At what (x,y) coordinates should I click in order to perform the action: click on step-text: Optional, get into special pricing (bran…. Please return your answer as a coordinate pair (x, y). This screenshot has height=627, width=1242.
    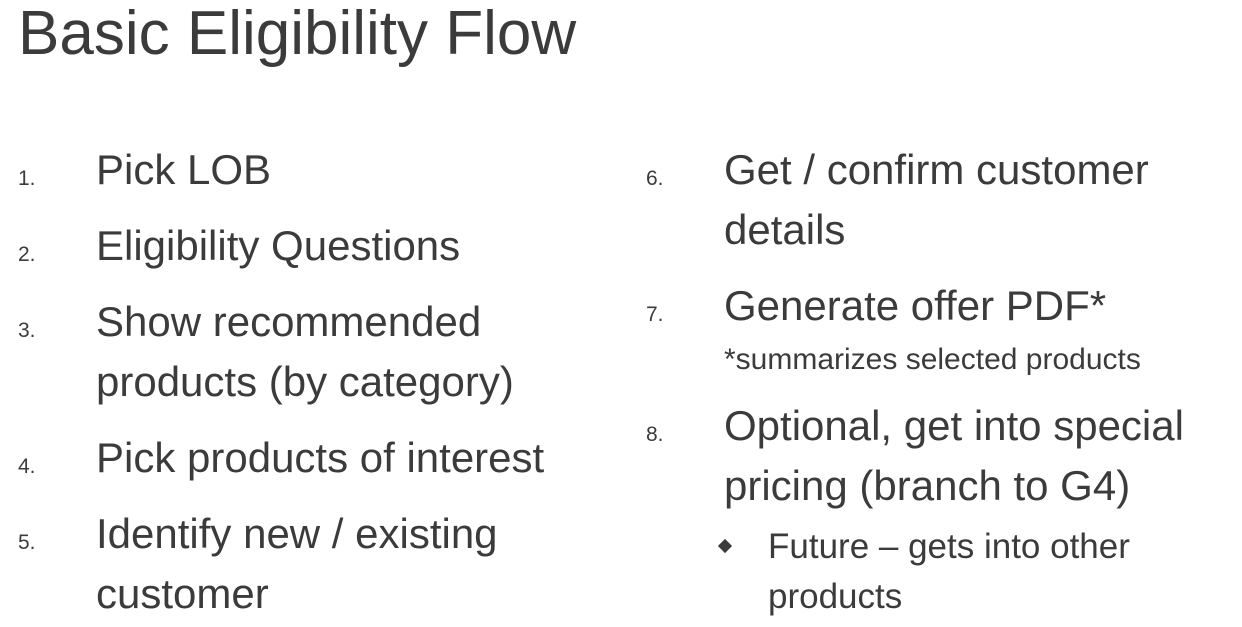
    Looking at the image, I should click on (954, 455).